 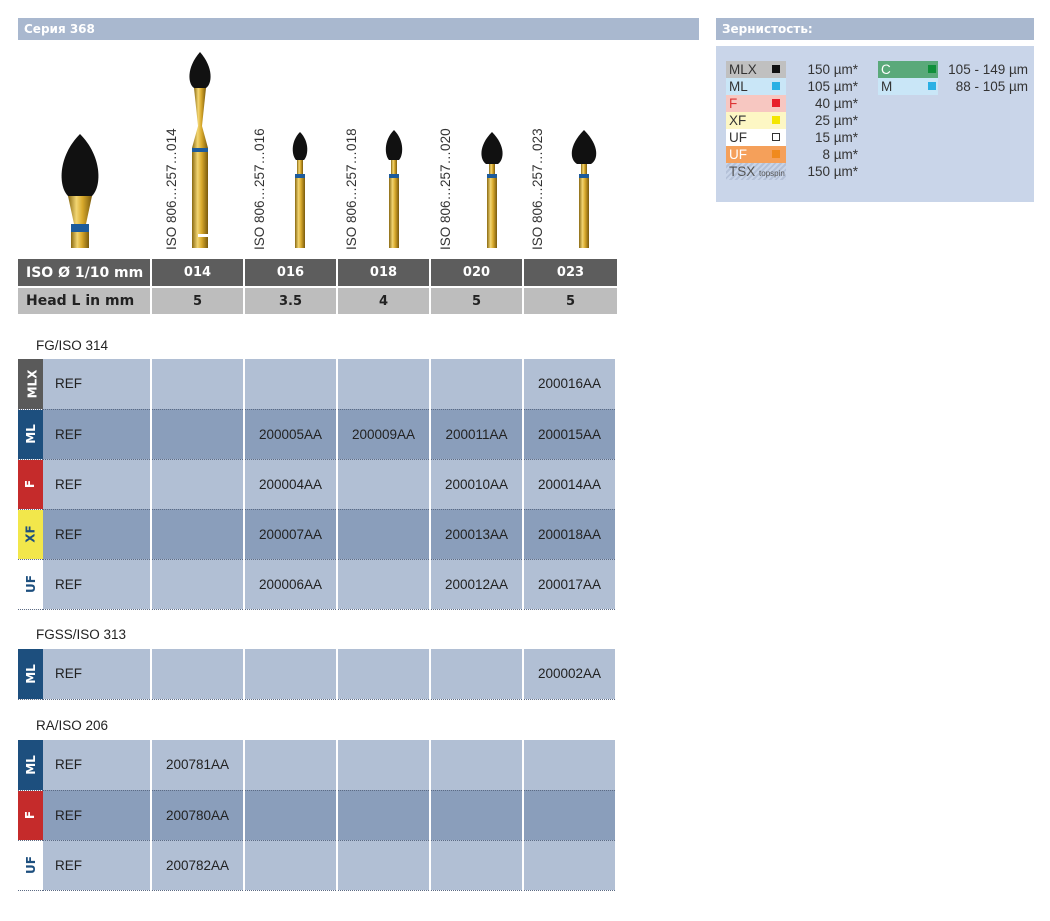 I want to click on ref-cell: 200016AA, so click(x=570, y=384).